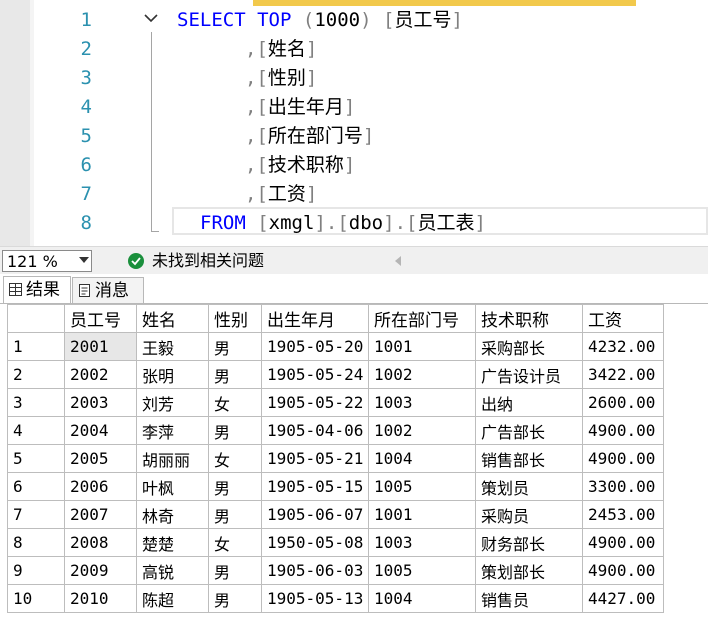 This screenshot has width=708, height=624. I want to click on row-number-cell: 10, so click(36, 598).